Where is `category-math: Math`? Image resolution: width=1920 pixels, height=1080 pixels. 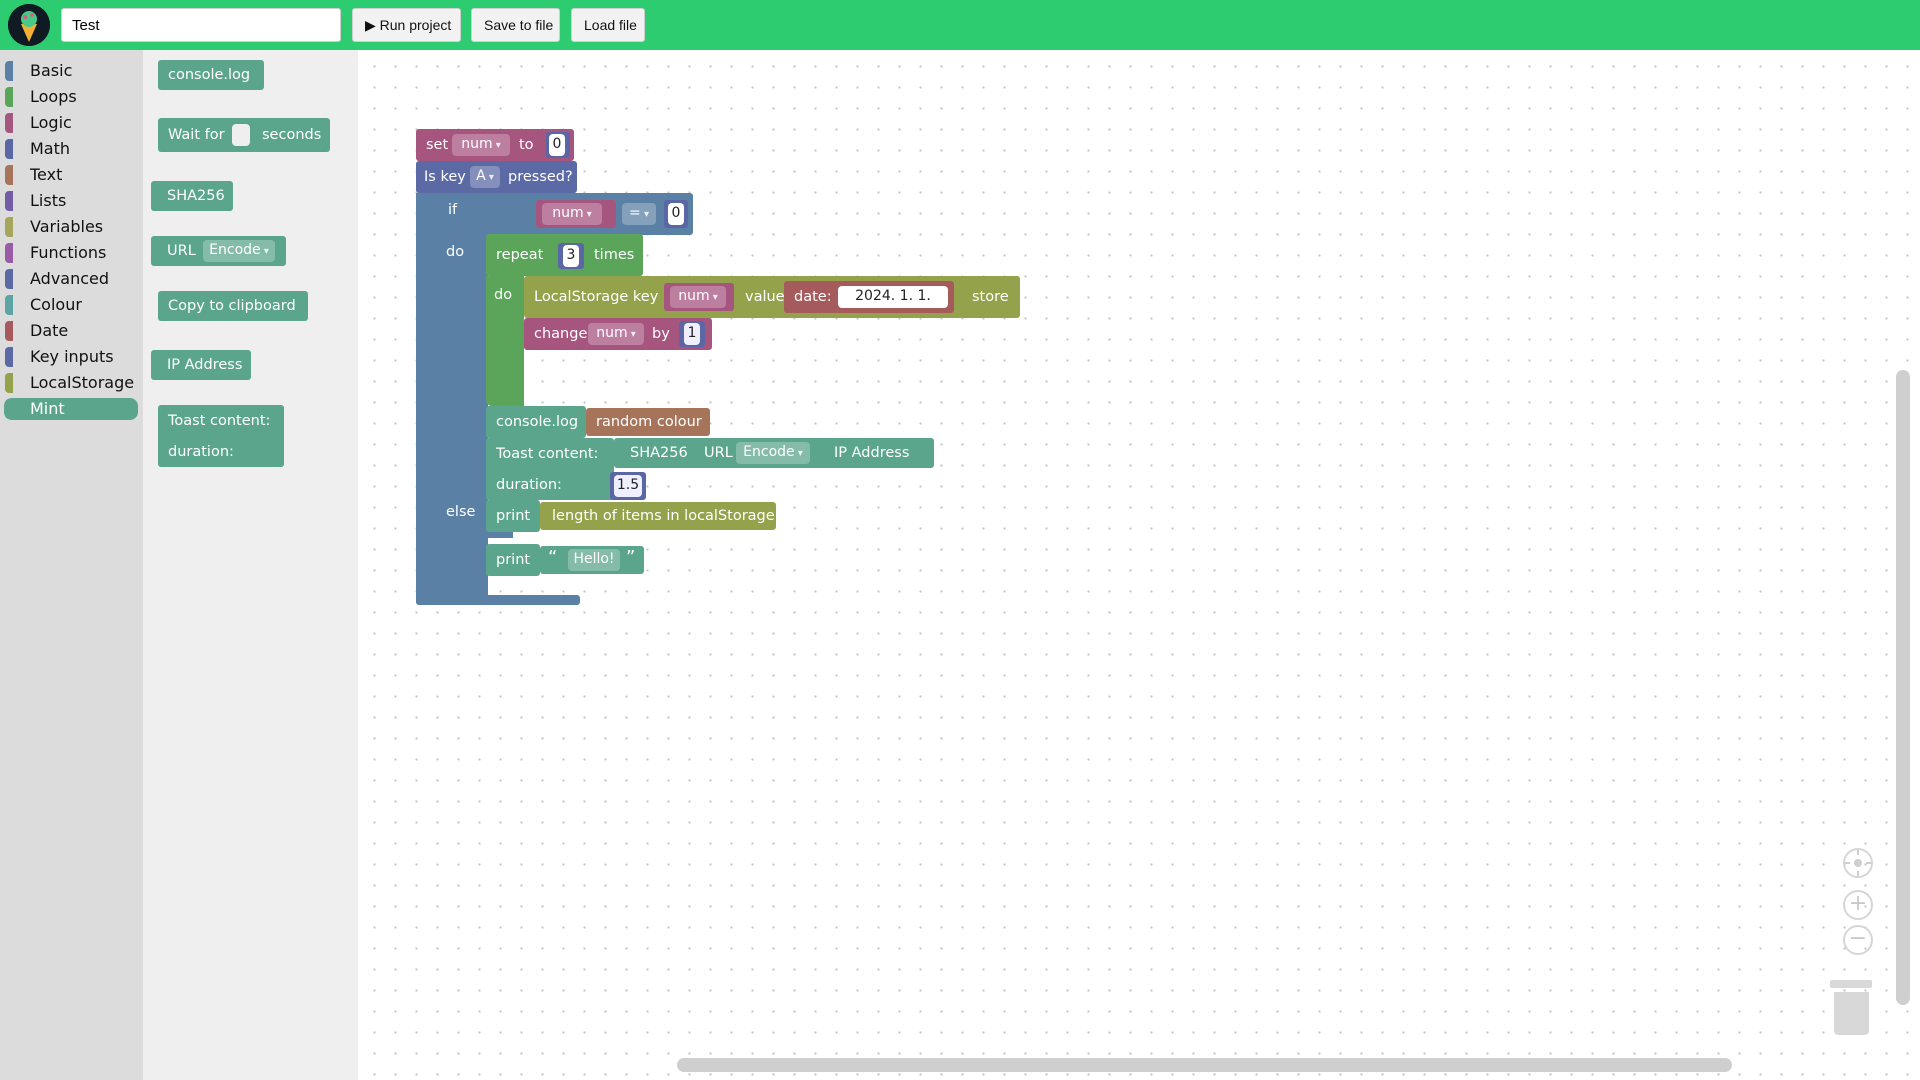
category-math: Math is located at coordinates (71, 149).